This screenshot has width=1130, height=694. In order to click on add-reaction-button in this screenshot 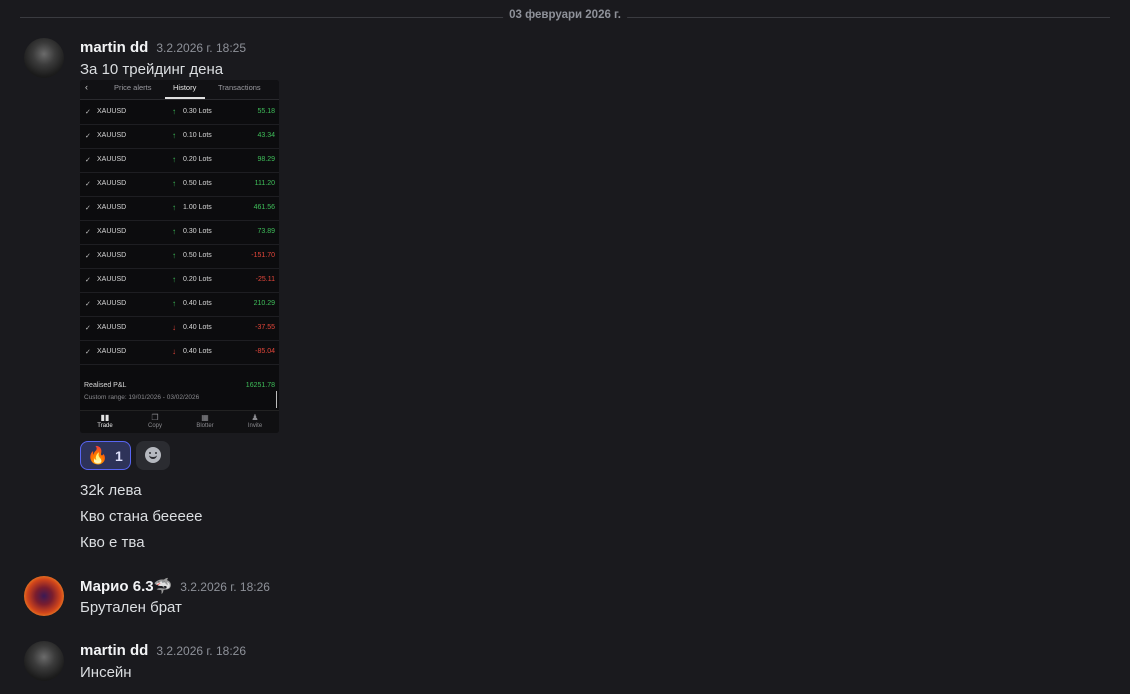, I will do `click(153, 455)`.